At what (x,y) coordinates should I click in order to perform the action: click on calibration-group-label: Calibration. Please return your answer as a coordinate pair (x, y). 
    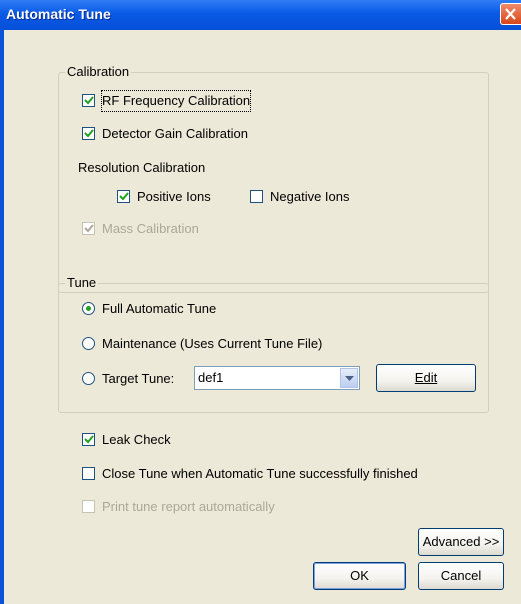
    Looking at the image, I should click on (98, 72).